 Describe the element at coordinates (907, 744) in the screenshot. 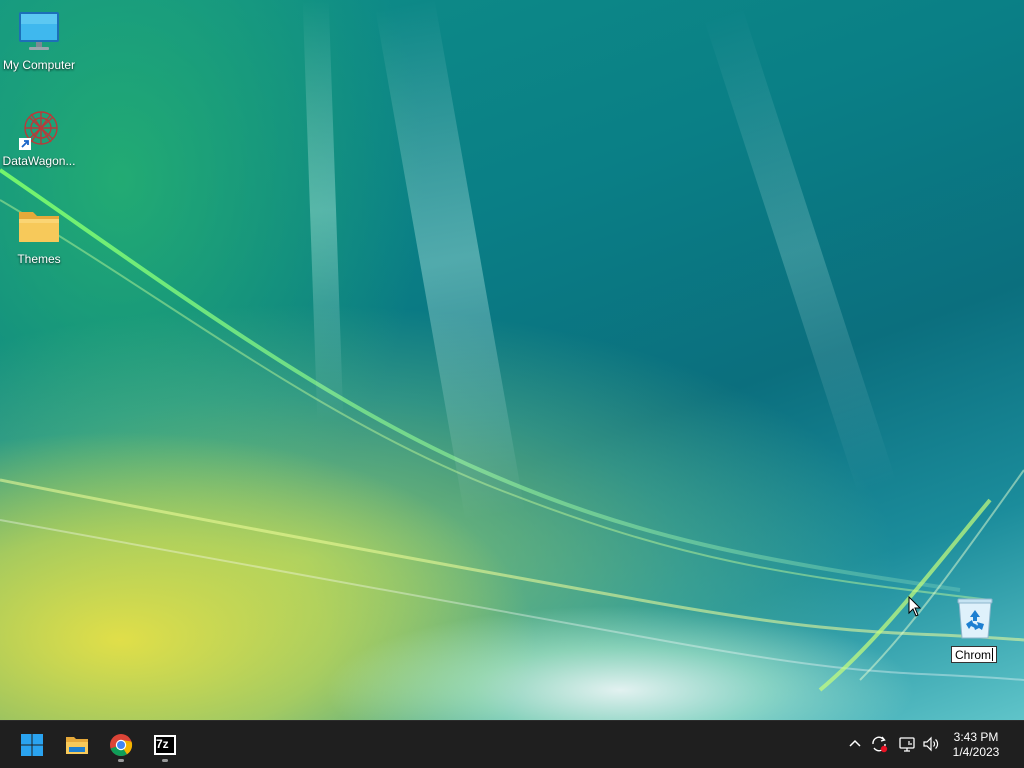

I see `network-icon` at that location.